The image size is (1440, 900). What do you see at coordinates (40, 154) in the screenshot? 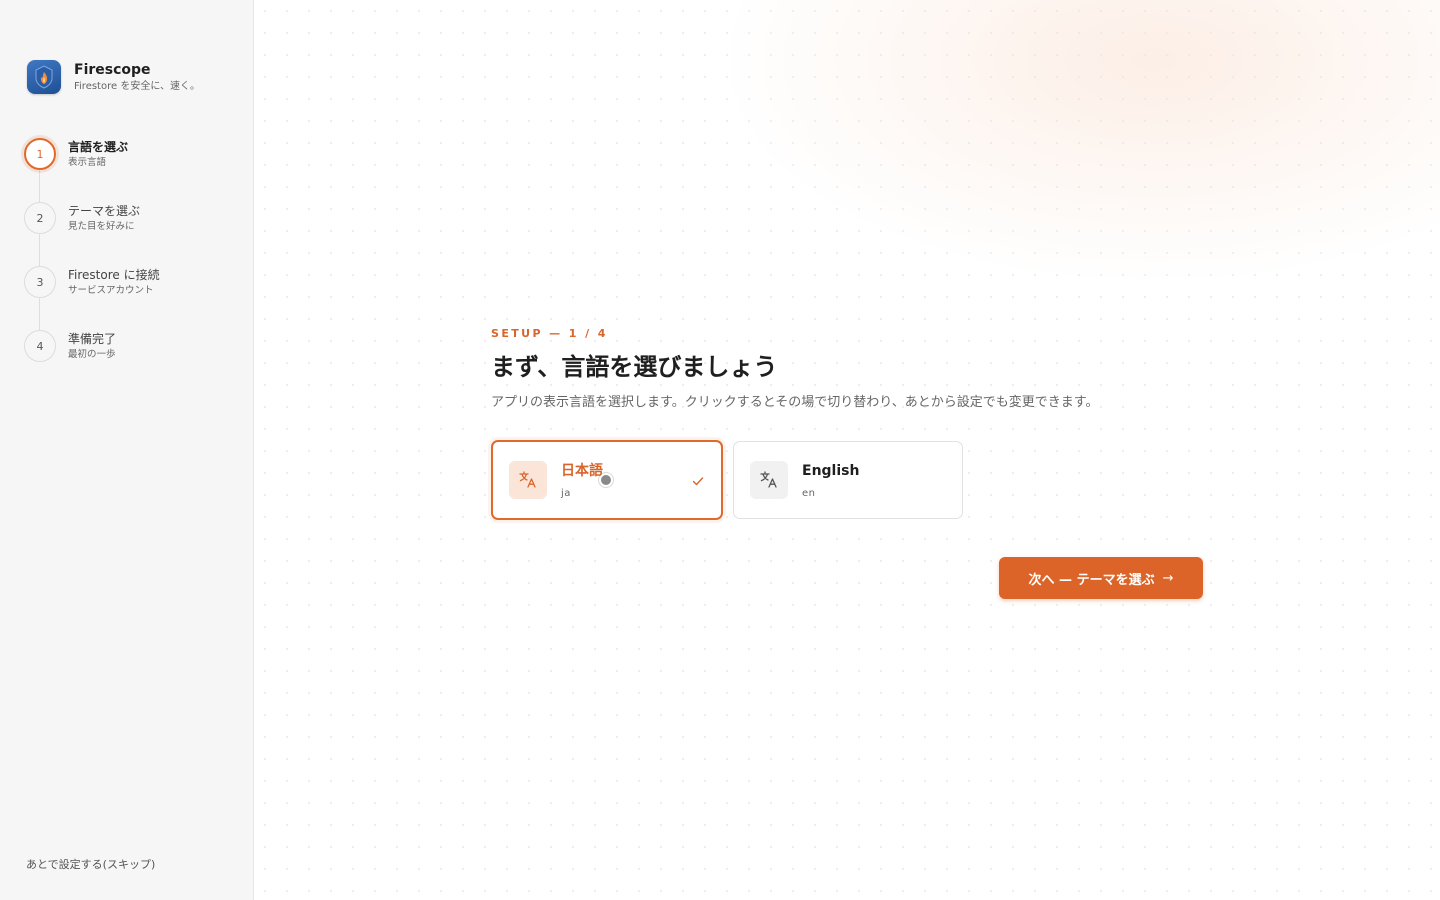
I see `step-number: 1` at bounding box center [40, 154].